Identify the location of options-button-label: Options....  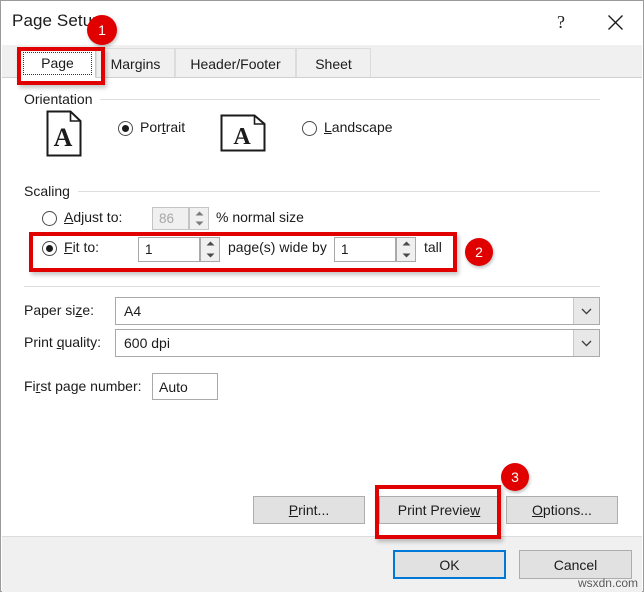
(562, 510).